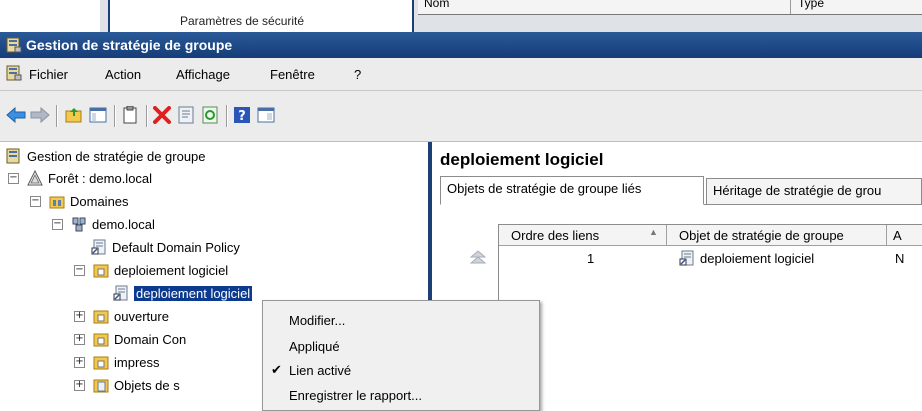 The width and height of the screenshot is (922, 411). Describe the element at coordinates (48, 74) in the screenshot. I see `menu-fichier: Fichier` at that location.